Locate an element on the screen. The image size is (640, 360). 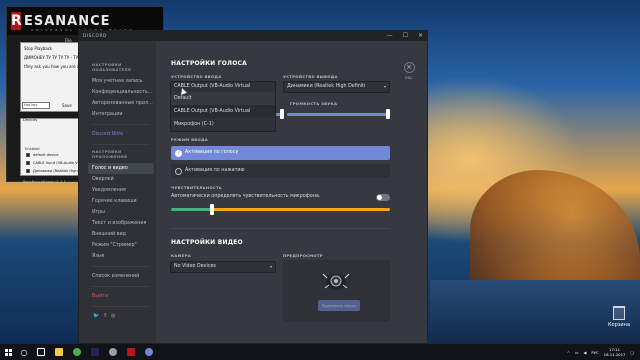
dropdown-option-cable-output: CABLE Output (VB-Audio Virtual is located at coordinates (223, 111).